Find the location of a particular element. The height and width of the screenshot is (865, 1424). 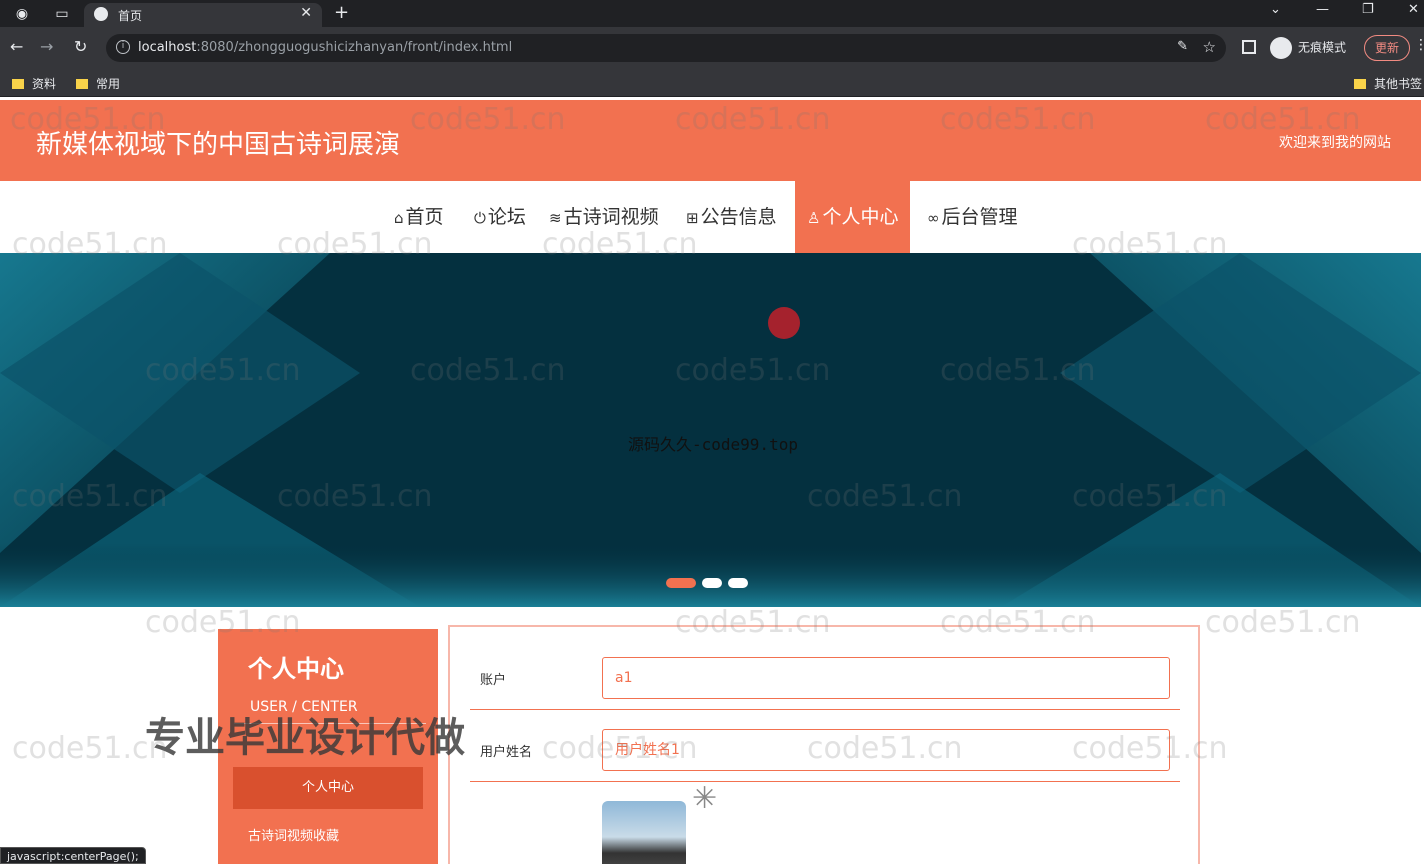

nav-user-center: ♙ 个人中心 is located at coordinates (853, 217).